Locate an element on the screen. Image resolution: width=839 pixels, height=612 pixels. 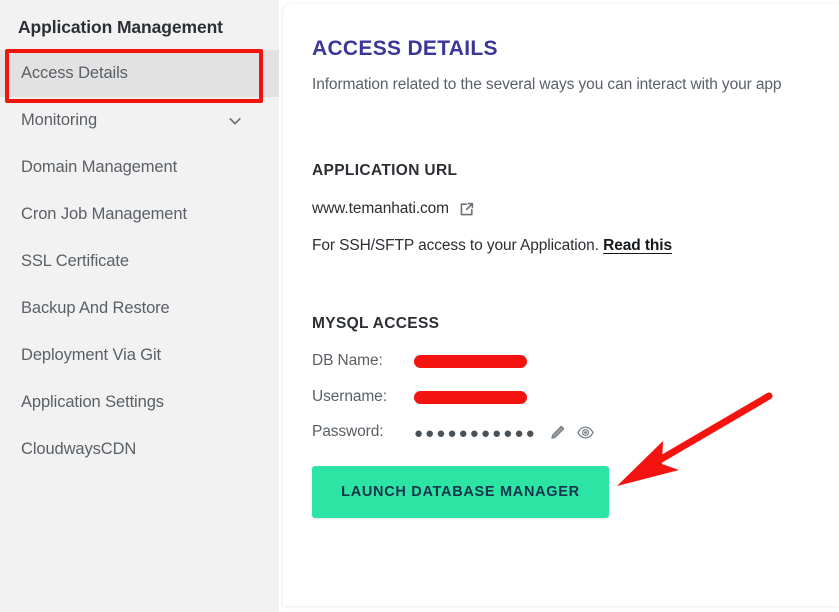
application-url-value: www.temanhati.com is located at coordinates (380, 209).